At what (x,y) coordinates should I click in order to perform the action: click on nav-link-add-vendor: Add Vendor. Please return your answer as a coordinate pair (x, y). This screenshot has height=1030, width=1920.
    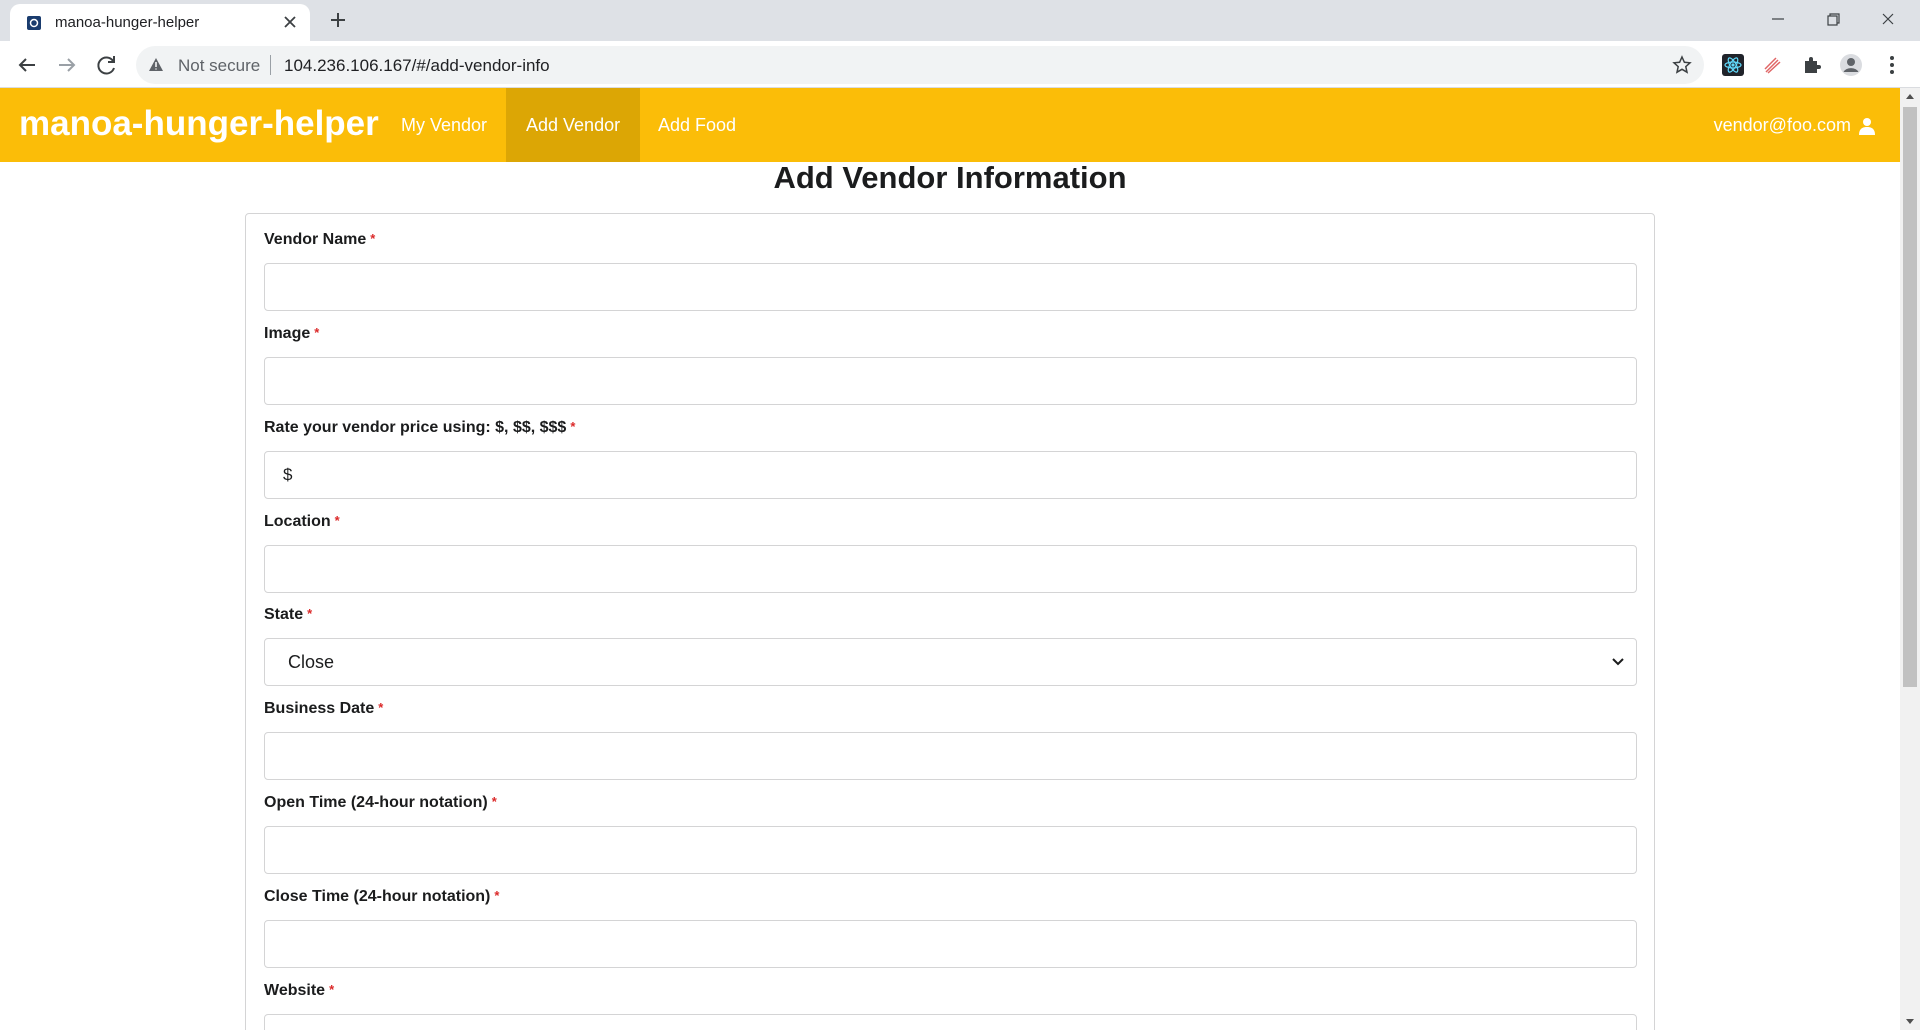
    Looking at the image, I should click on (573, 125).